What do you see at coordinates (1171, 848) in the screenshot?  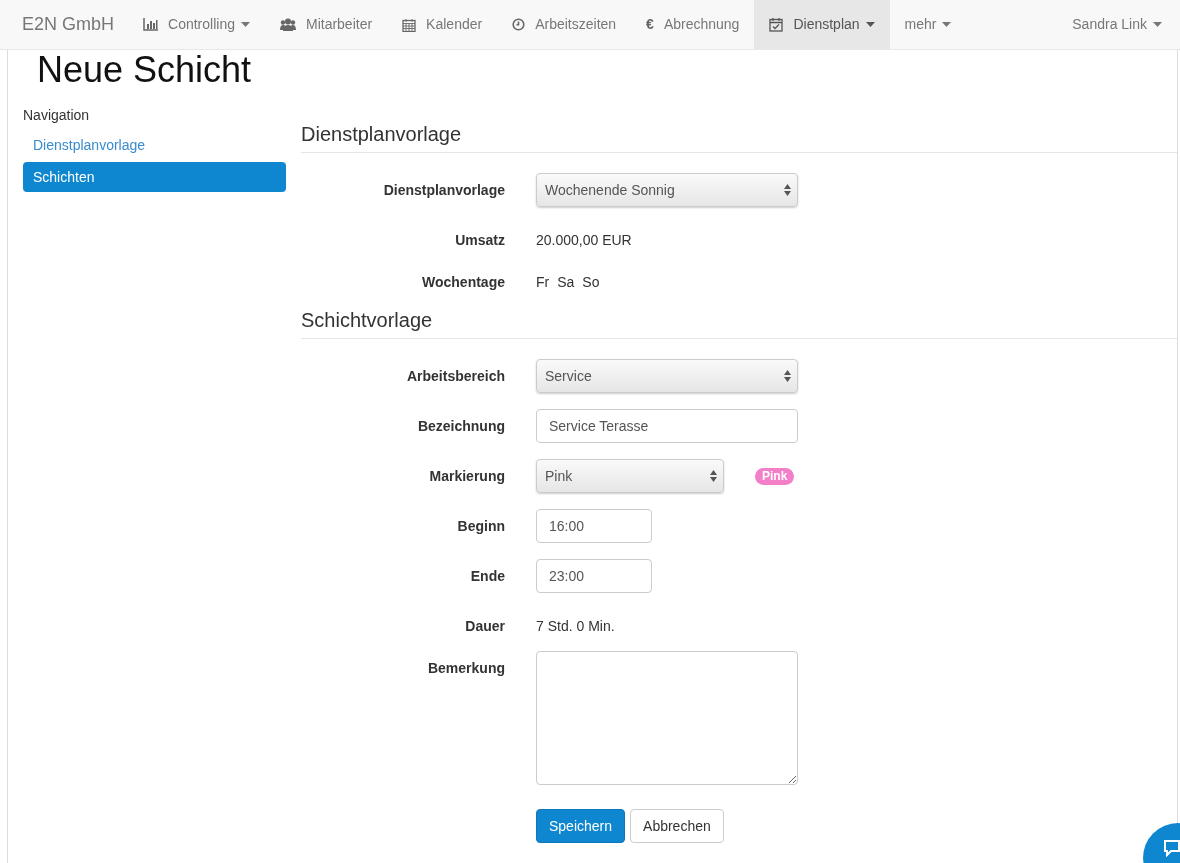 I see `chat-icon` at bounding box center [1171, 848].